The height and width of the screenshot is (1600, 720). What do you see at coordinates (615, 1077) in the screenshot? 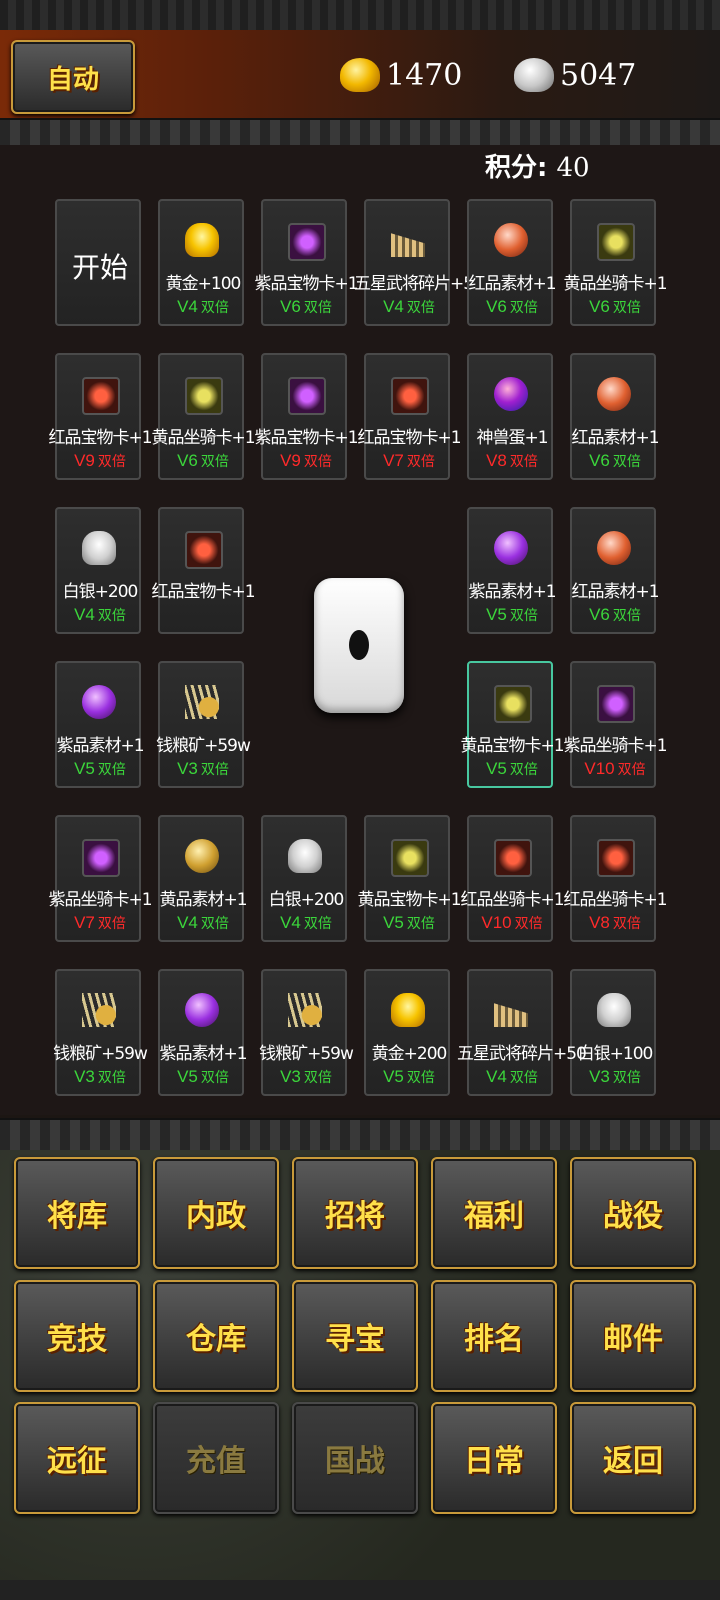
I see `cell-vip-bonus: V3 双倍` at bounding box center [615, 1077].